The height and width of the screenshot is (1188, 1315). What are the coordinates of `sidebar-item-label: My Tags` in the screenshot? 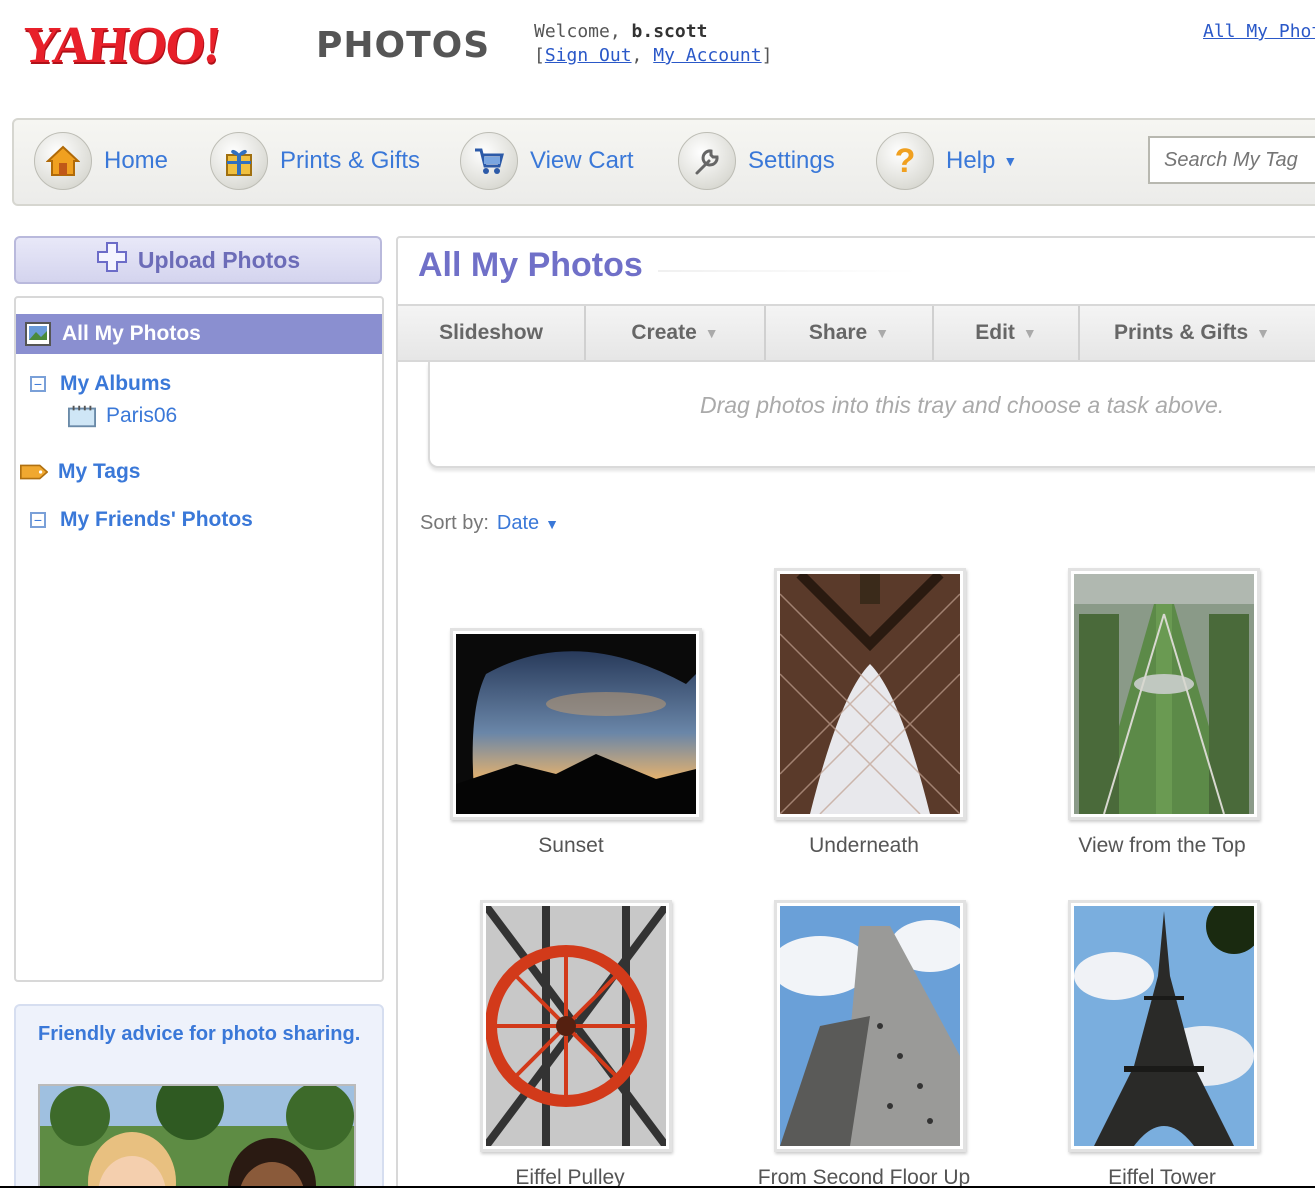 It's located at (99, 471).